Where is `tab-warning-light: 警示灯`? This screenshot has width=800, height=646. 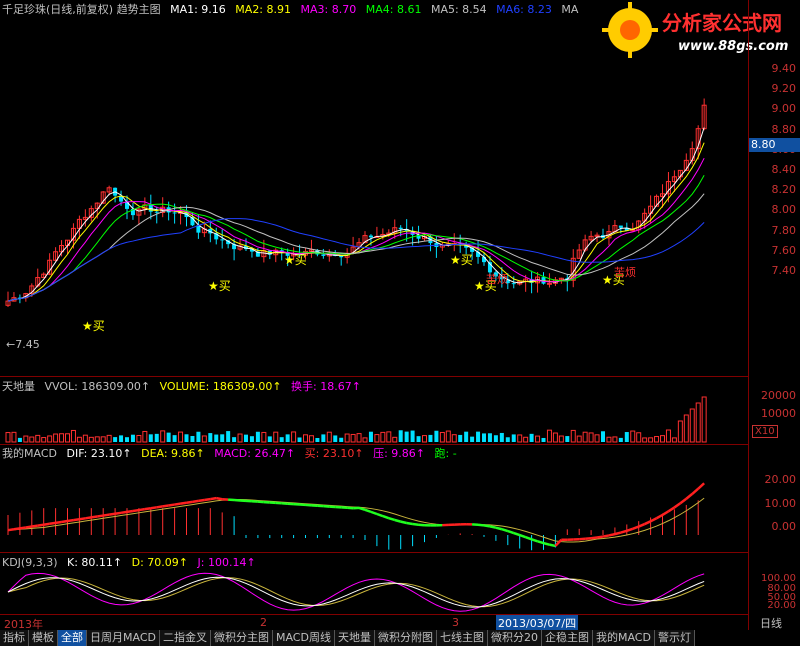 tab-warning-light: 警示灯 is located at coordinates (674, 638).